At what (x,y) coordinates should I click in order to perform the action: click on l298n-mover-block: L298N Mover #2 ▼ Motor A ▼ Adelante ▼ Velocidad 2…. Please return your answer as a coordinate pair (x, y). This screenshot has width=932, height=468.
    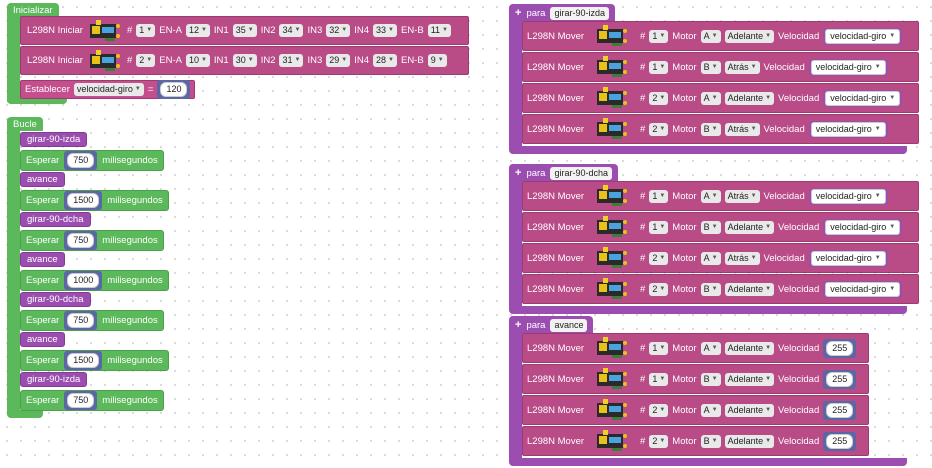
    Looking at the image, I should click on (695, 410).